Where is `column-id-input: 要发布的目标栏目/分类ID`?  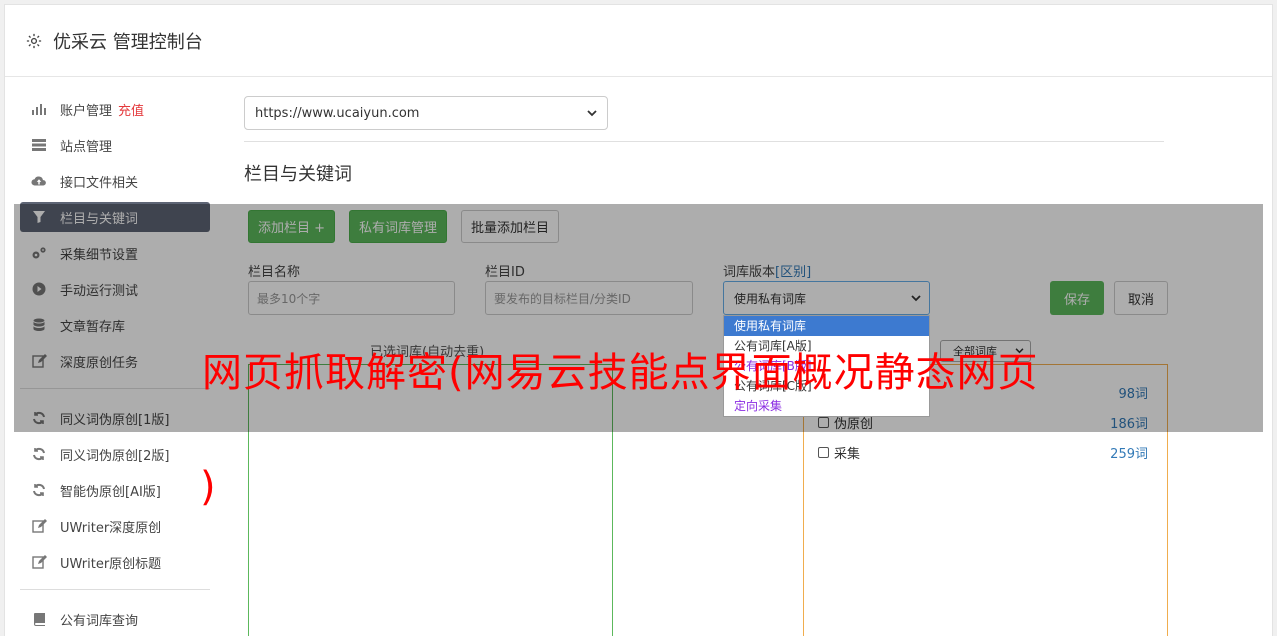 column-id-input: 要发布的目标栏目/分类ID is located at coordinates (589, 298).